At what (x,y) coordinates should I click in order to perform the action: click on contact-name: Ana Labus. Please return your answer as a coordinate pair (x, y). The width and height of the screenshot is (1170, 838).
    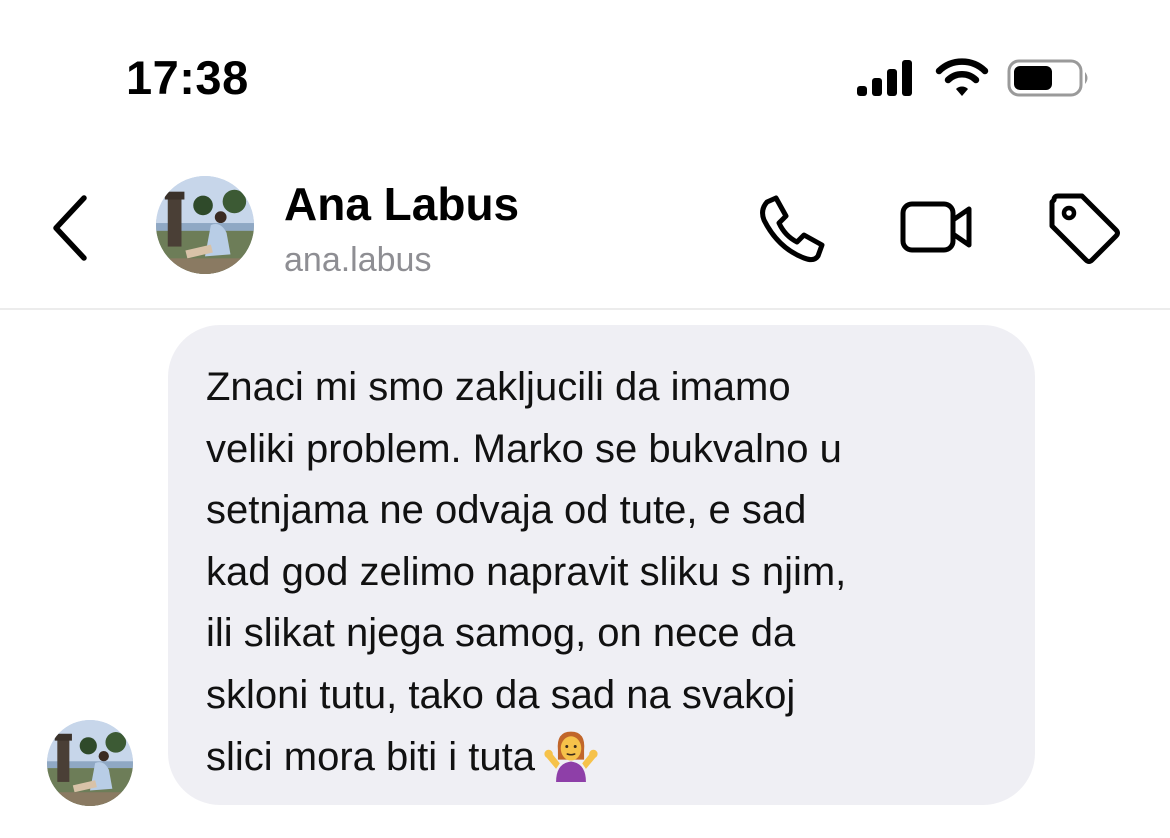
    Looking at the image, I should click on (401, 204).